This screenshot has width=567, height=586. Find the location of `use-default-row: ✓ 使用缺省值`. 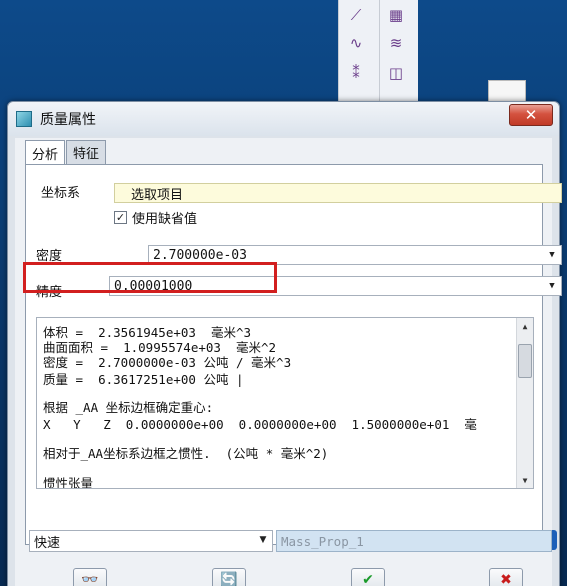

use-default-row: ✓ 使用缺省值 is located at coordinates (155, 217).